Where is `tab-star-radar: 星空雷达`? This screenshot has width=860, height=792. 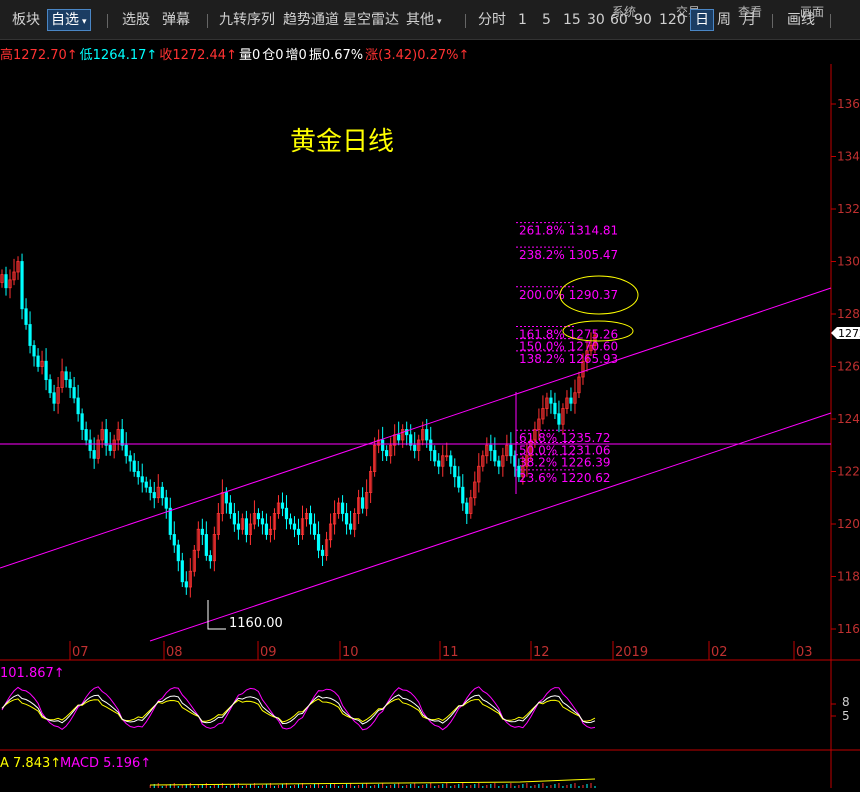 tab-star-radar: 星空雷达 is located at coordinates (371, 20).